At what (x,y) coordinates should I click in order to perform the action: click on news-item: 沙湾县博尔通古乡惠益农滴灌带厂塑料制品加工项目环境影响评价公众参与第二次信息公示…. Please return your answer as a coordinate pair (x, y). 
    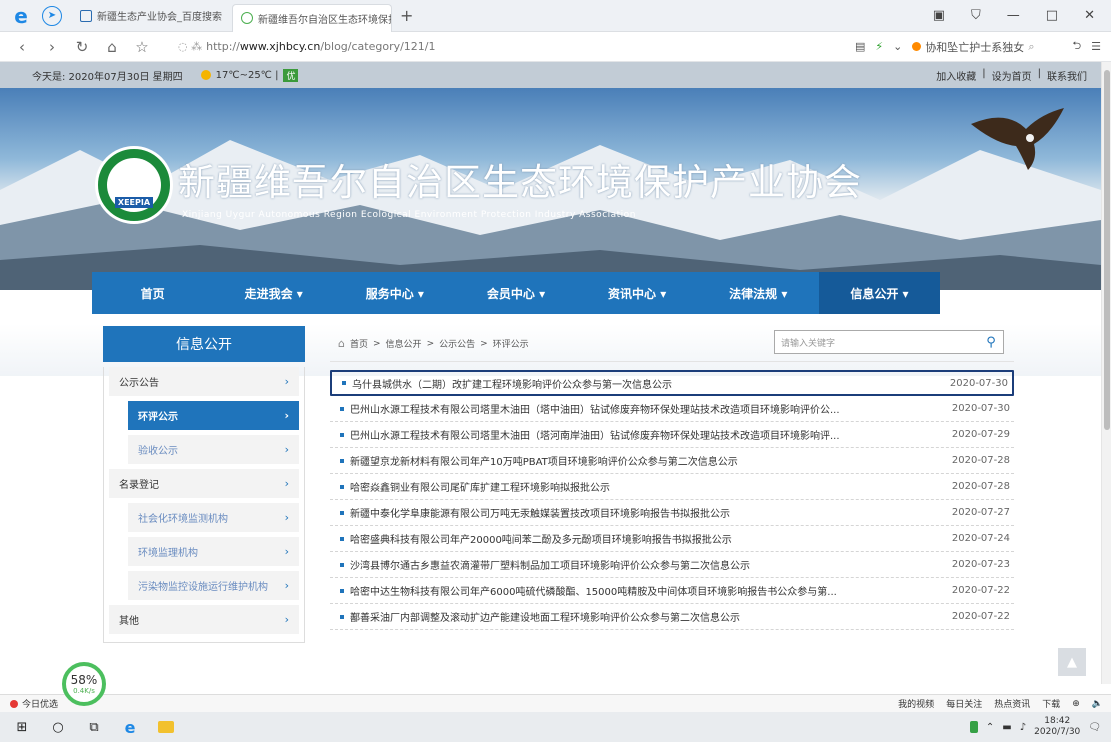
    Looking at the image, I should click on (672, 565).